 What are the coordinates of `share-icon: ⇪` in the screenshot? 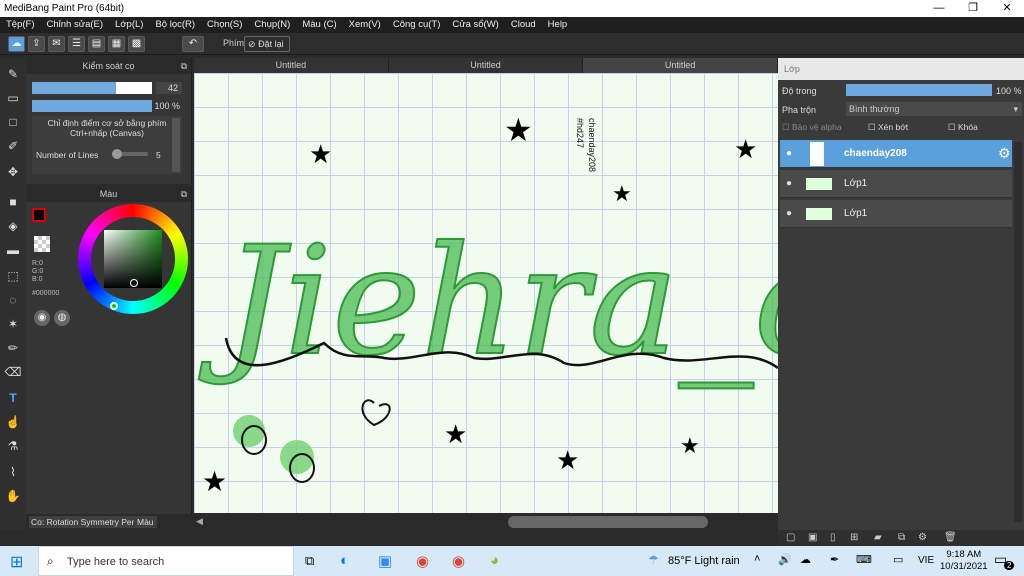 It's located at (36, 44).